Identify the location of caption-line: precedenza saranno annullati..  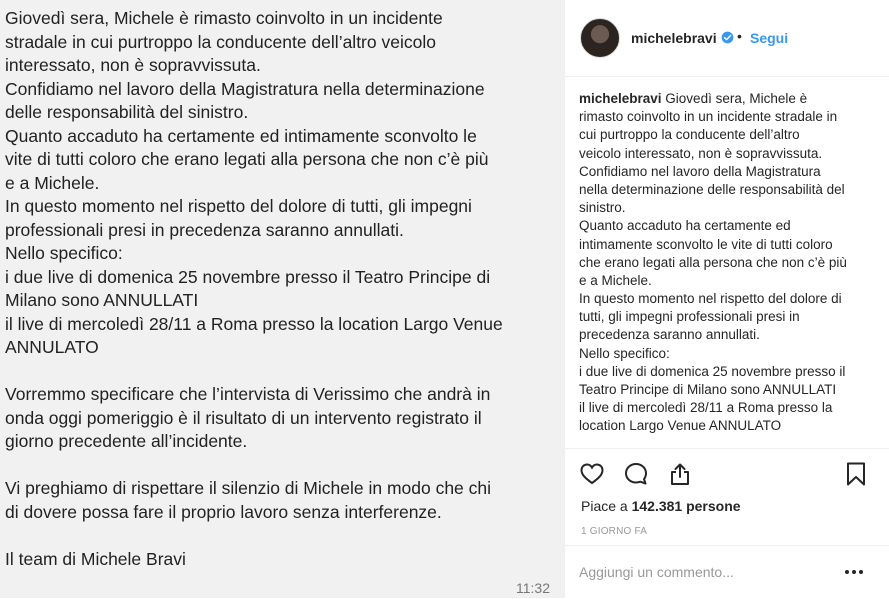
(727, 335).